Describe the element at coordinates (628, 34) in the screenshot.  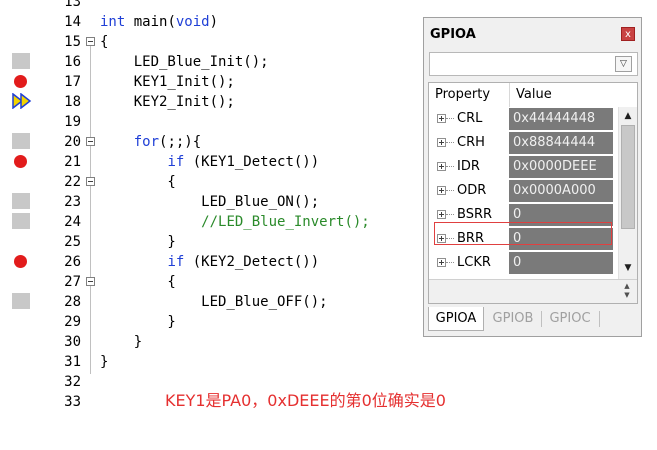
I see `close-button: x` at that location.